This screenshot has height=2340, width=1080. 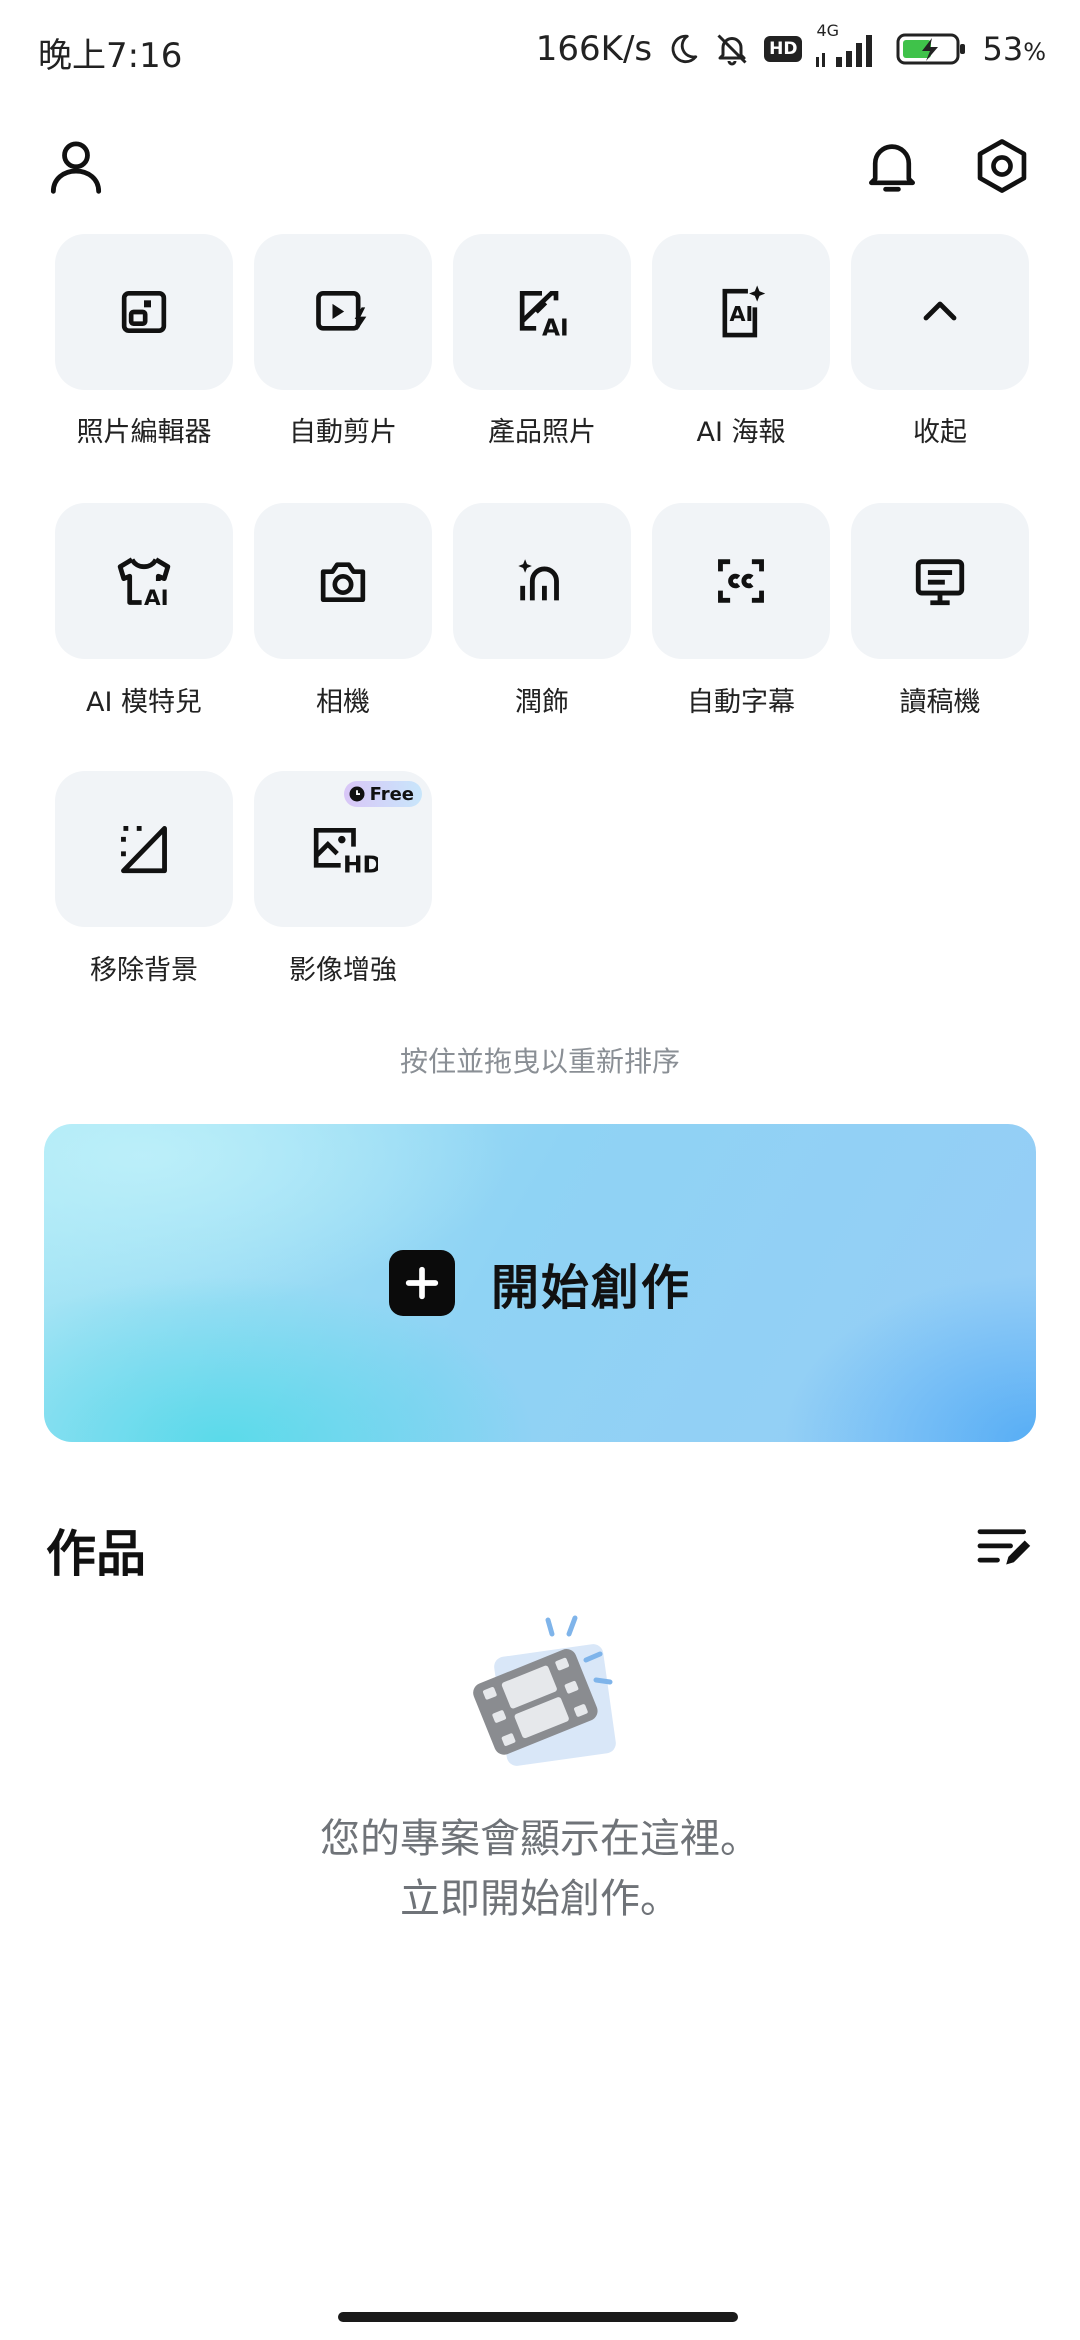 I want to click on notifications-button, so click(x=892, y=166).